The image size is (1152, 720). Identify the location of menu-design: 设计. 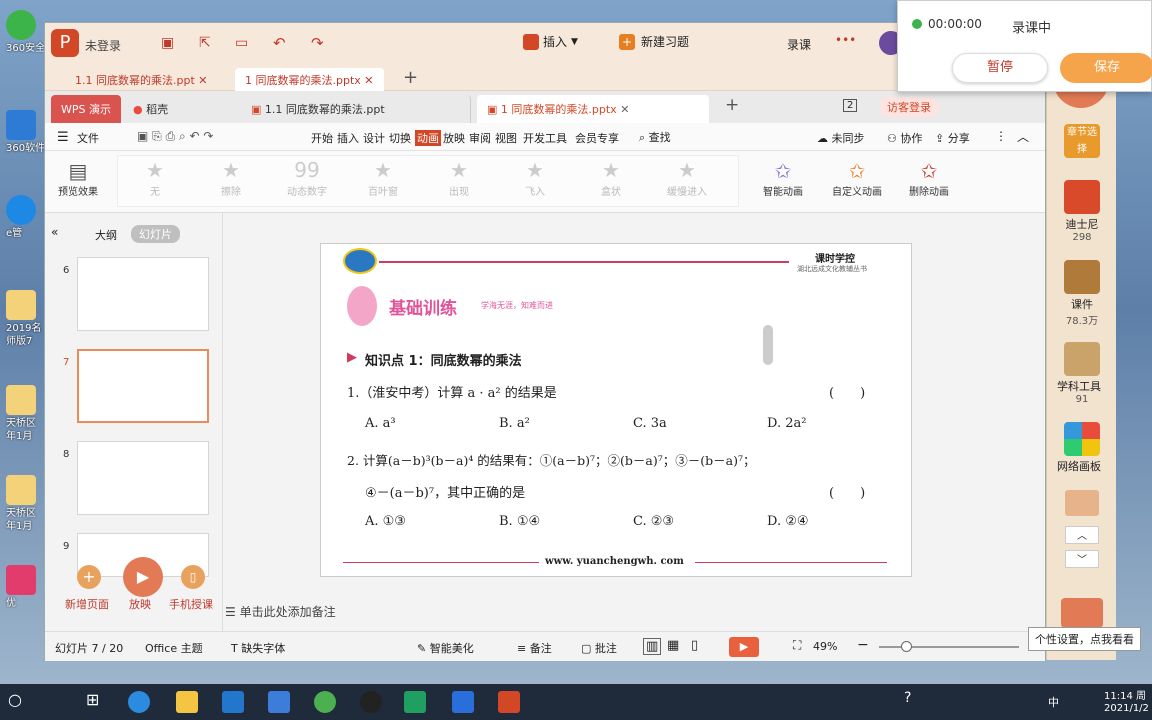
(374, 138).